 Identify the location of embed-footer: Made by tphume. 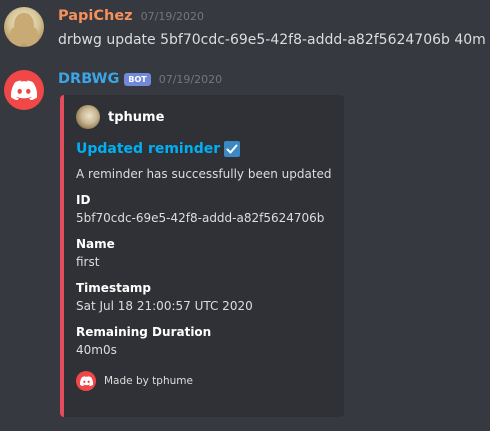
(206, 381).